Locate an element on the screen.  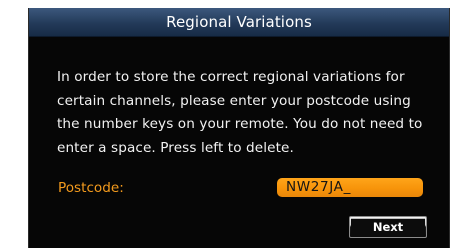
next-button: Next is located at coordinates (388, 227).